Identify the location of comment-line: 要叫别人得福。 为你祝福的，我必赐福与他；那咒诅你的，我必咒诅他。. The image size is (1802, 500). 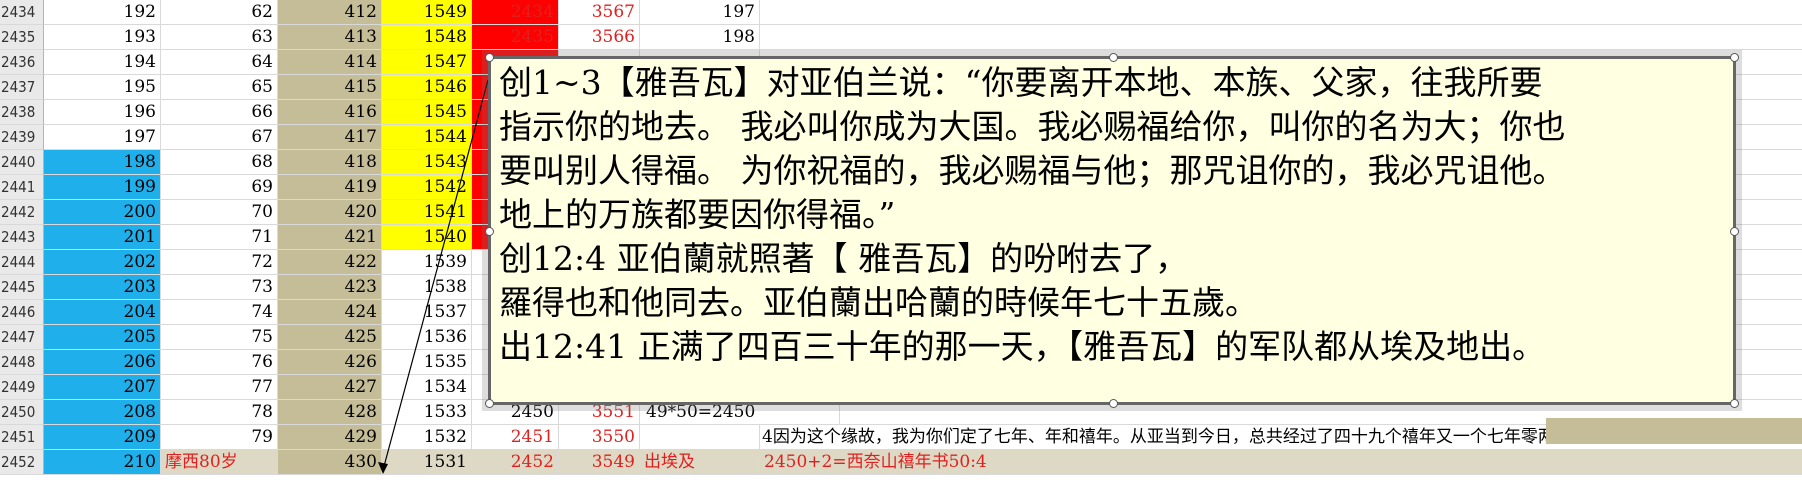
(1032, 170).